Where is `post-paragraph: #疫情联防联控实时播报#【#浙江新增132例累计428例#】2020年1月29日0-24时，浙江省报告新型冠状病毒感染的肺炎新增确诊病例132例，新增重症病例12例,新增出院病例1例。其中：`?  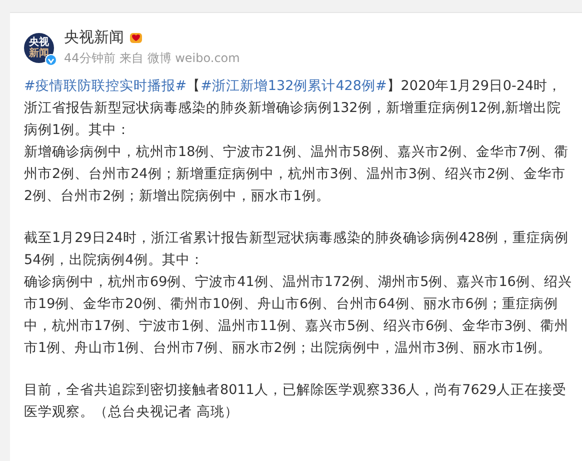 post-paragraph: #疫情联防联控实时播报#【#浙江新增132例累计428例#】2020年1月29日0-24时，浙江省报告新型冠状病毒感染的肺炎新增确诊病例132例，新增重症病例12例,新增出院病例1例。其中： is located at coordinates (293, 108).